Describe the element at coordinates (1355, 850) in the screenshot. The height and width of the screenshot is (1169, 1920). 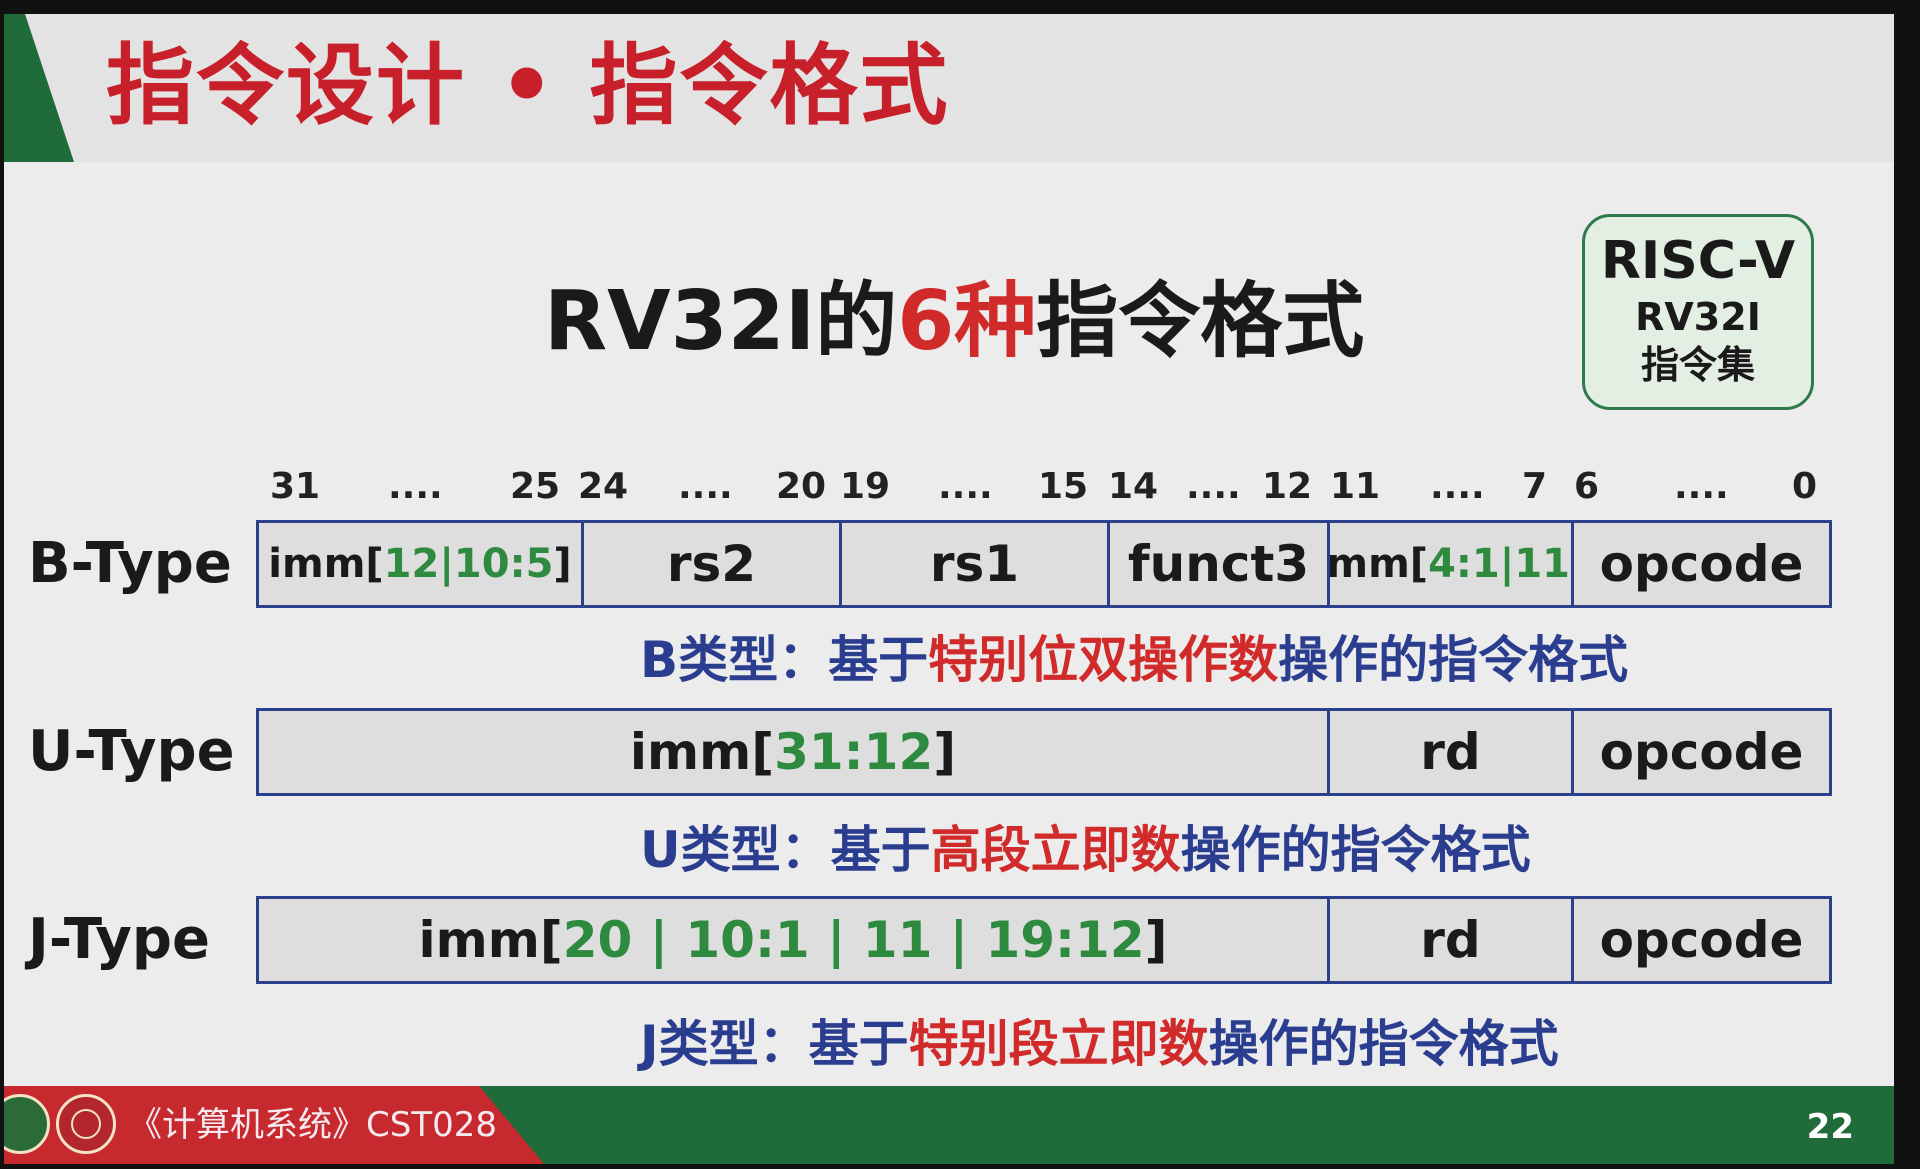
I see `u-desc-post: 操作的指令格式` at that location.